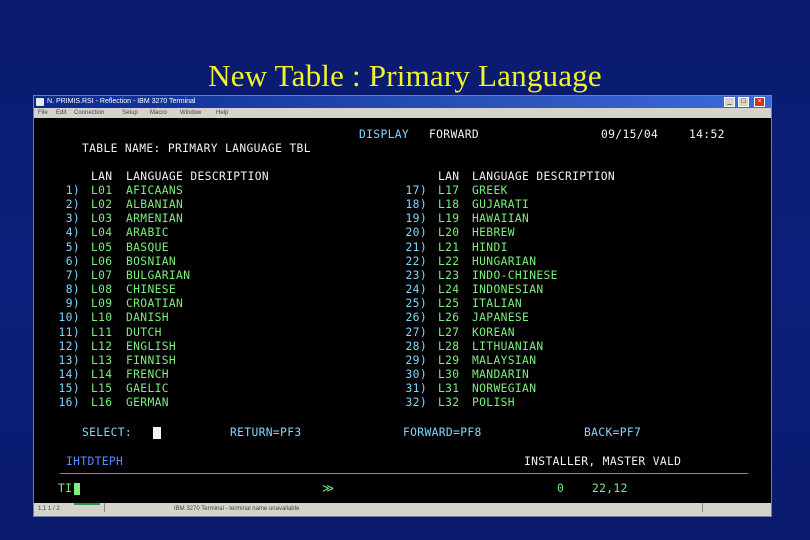 The width and height of the screenshot is (810, 540). Describe the element at coordinates (449, 332) in the screenshot. I see `row-code: L27` at that location.